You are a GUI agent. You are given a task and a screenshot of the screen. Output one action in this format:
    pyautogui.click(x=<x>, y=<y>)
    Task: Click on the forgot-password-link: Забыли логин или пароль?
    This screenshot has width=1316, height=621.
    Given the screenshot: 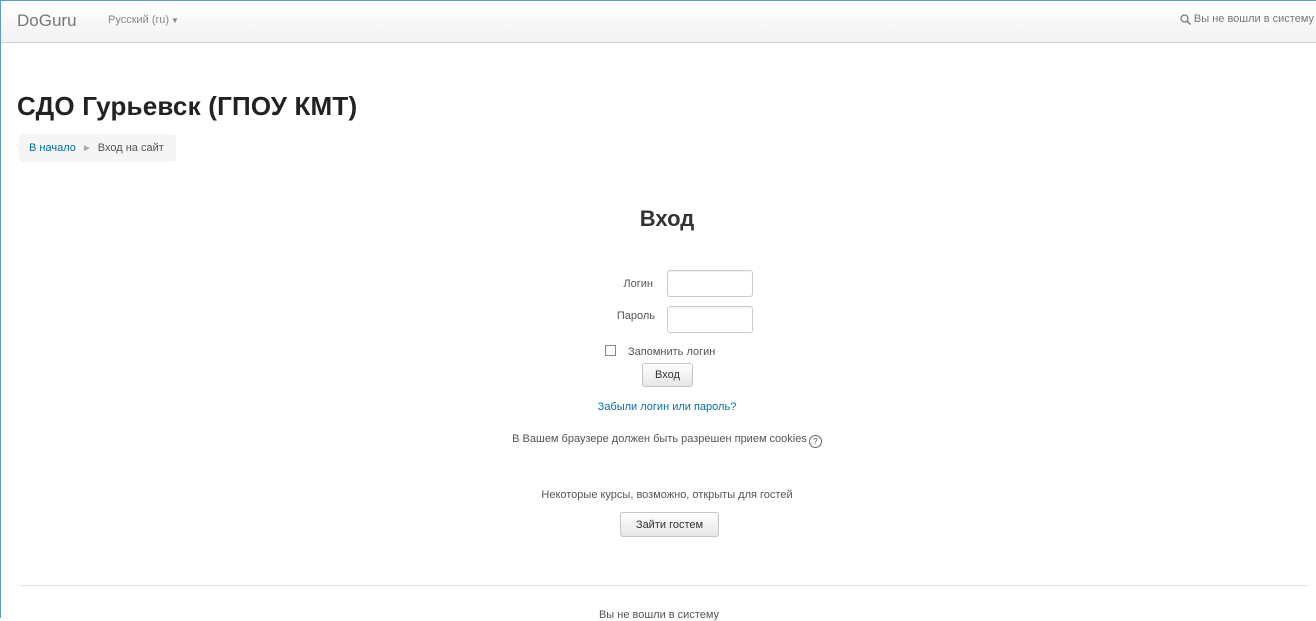 What is the action you would take?
    pyautogui.click(x=658, y=407)
    